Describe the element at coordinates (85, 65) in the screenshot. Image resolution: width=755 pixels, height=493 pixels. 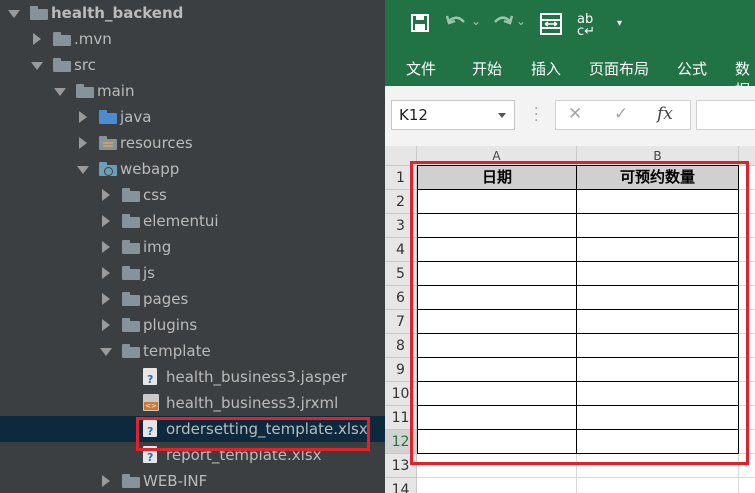
I see `tree-item-label: src` at that location.